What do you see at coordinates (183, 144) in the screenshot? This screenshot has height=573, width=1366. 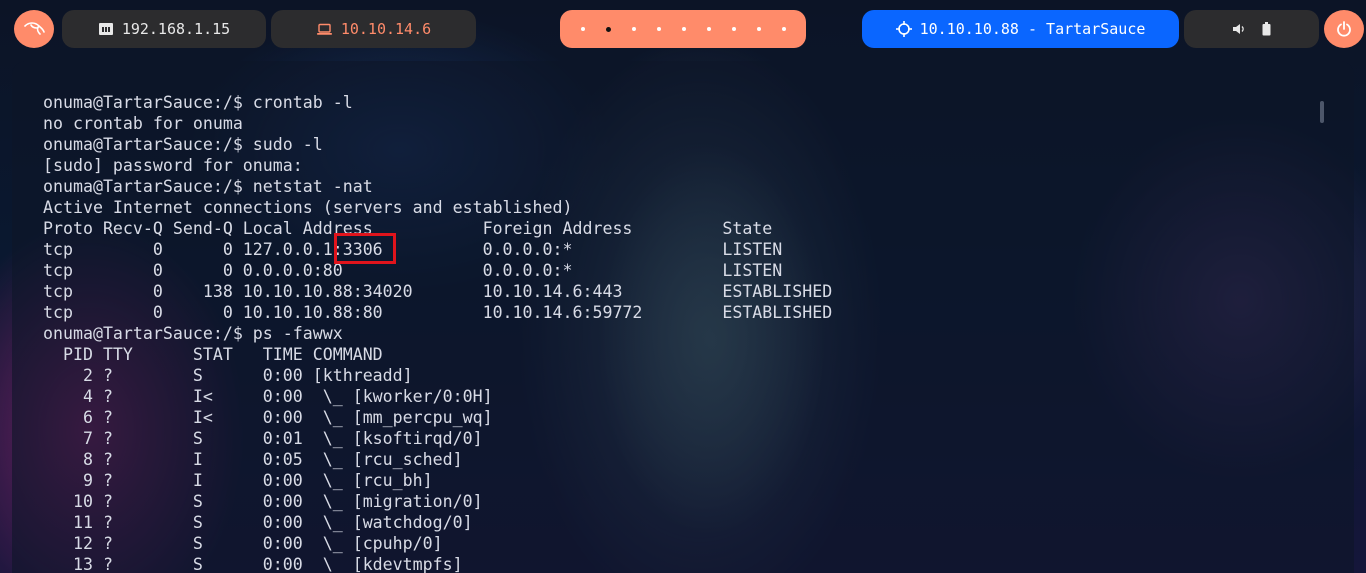 I see `terminal-line: onuma@TartarSauce:/$ sudo -l` at bounding box center [183, 144].